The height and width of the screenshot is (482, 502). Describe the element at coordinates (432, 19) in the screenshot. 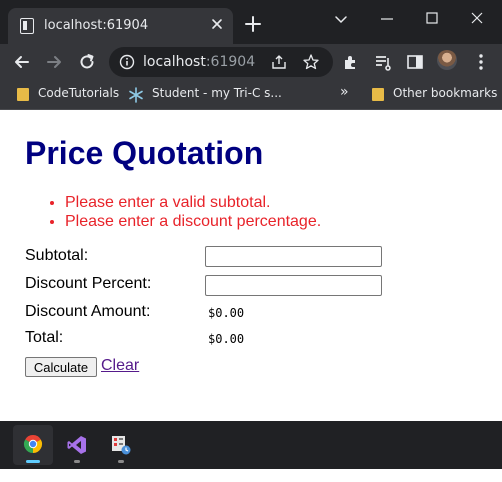

I see `maximize-icon` at that location.